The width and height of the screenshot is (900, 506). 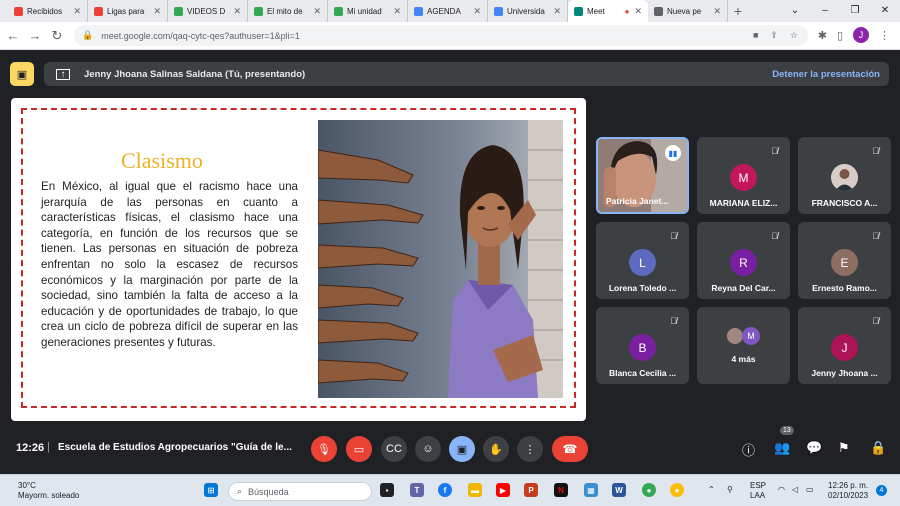 I want to click on menu-icon: ⋮, so click(x=884, y=35).